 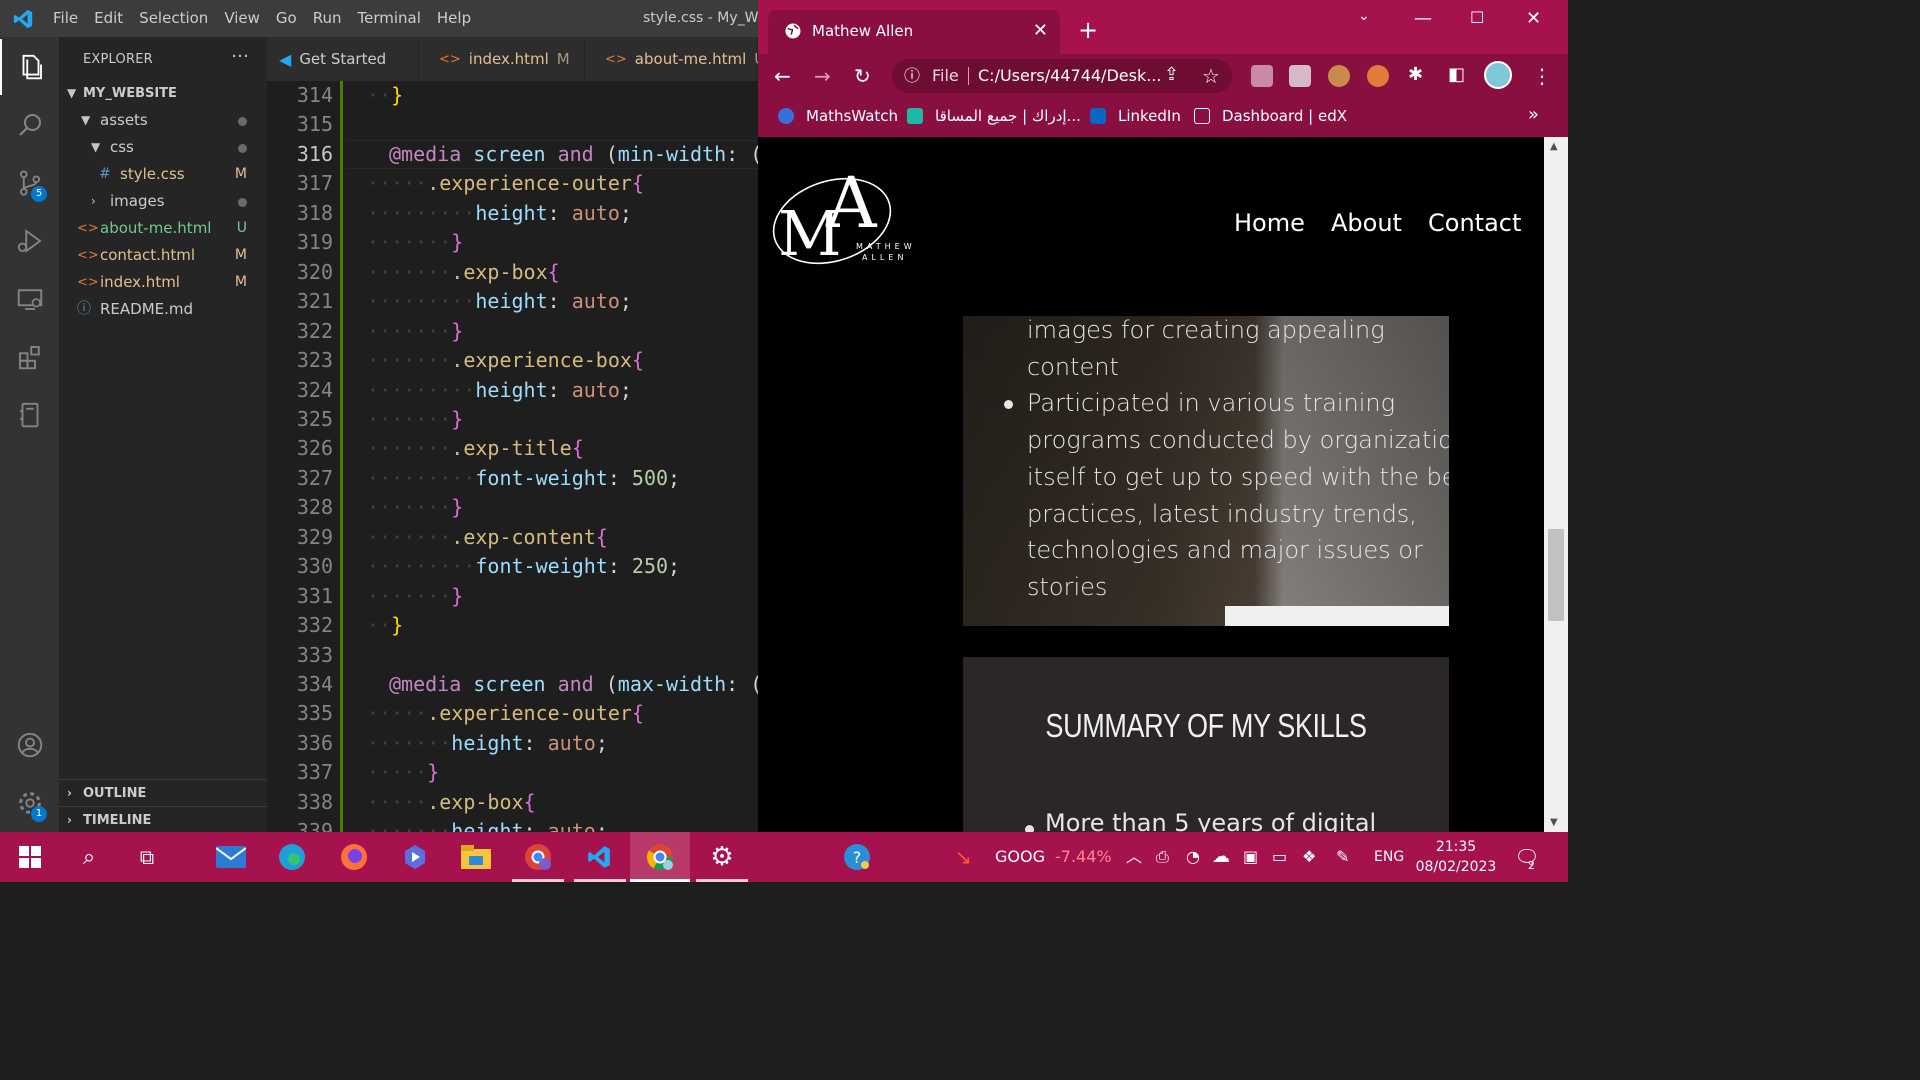 I want to click on clock: 21:35 08/02/2023, so click(x=1456, y=857).